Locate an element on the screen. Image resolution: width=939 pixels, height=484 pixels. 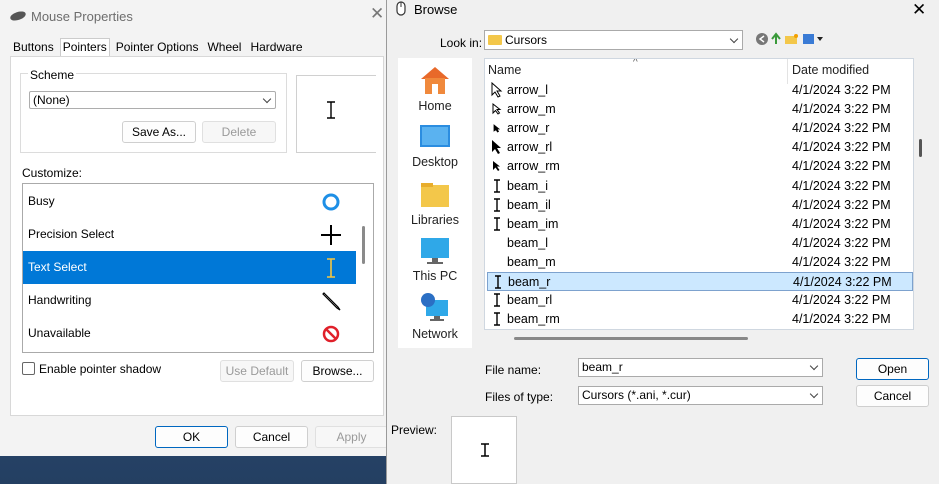
look-in-value: Cursors is located at coordinates (526, 40).